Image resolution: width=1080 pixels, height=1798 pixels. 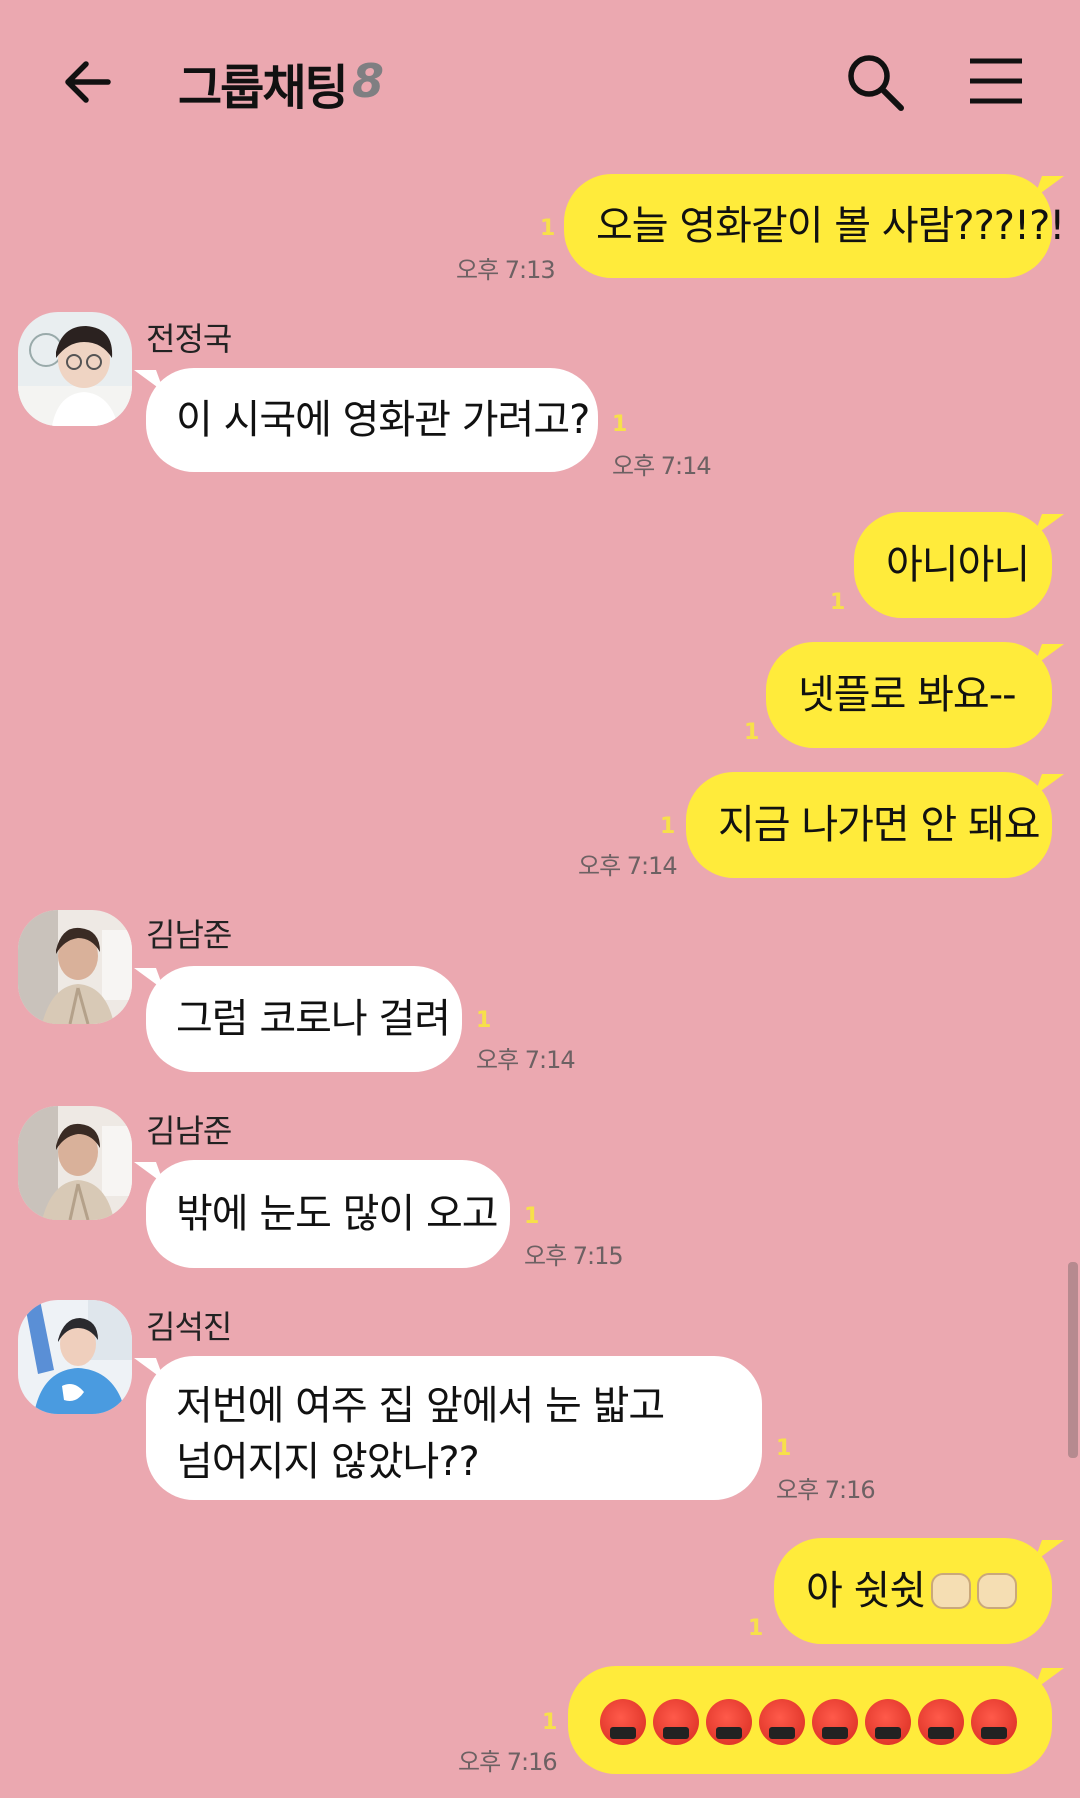 What do you see at coordinates (368, 81) in the screenshot?
I see `member-count: 8` at bounding box center [368, 81].